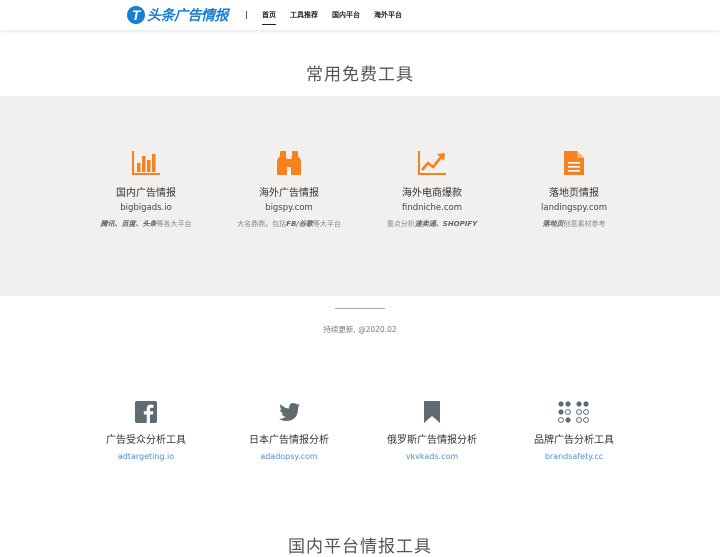 The image size is (720, 557). What do you see at coordinates (188, 16) in the screenshot?
I see `logo-text: 头条广告情报` at bounding box center [188, 16].